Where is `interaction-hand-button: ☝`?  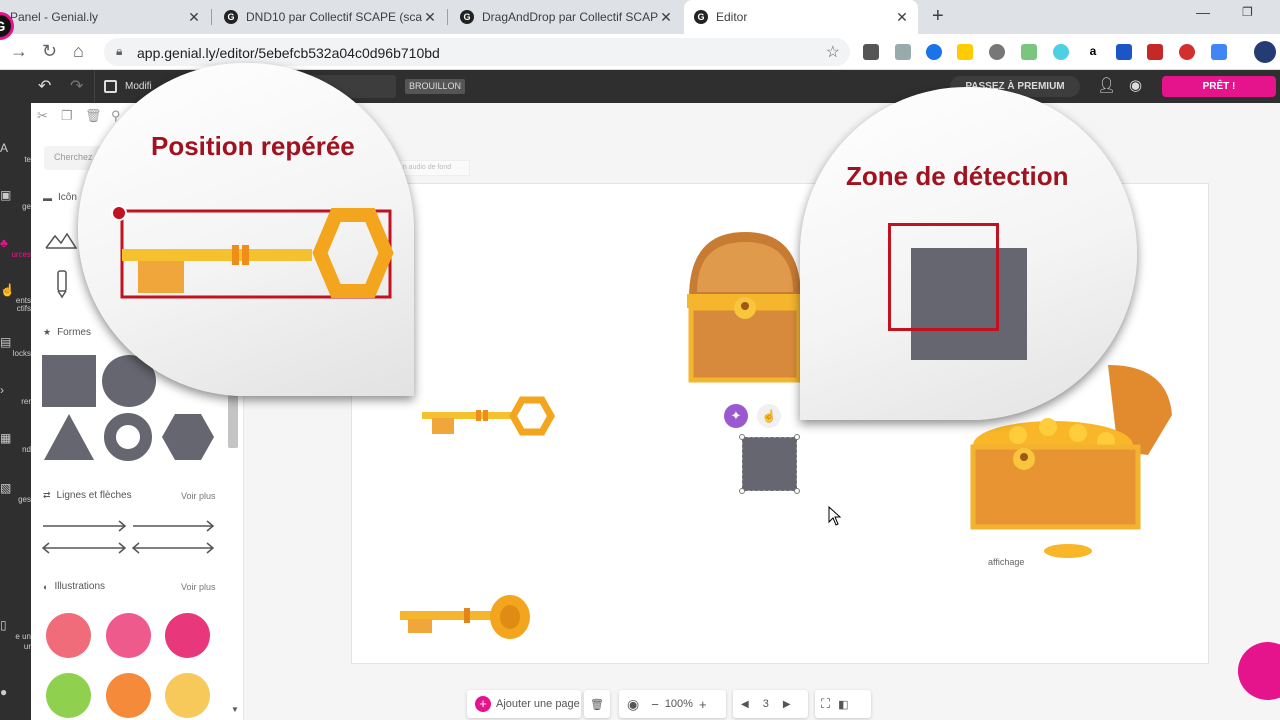
interaction-hand-button: ☝ is located at coordinates (769, 416).